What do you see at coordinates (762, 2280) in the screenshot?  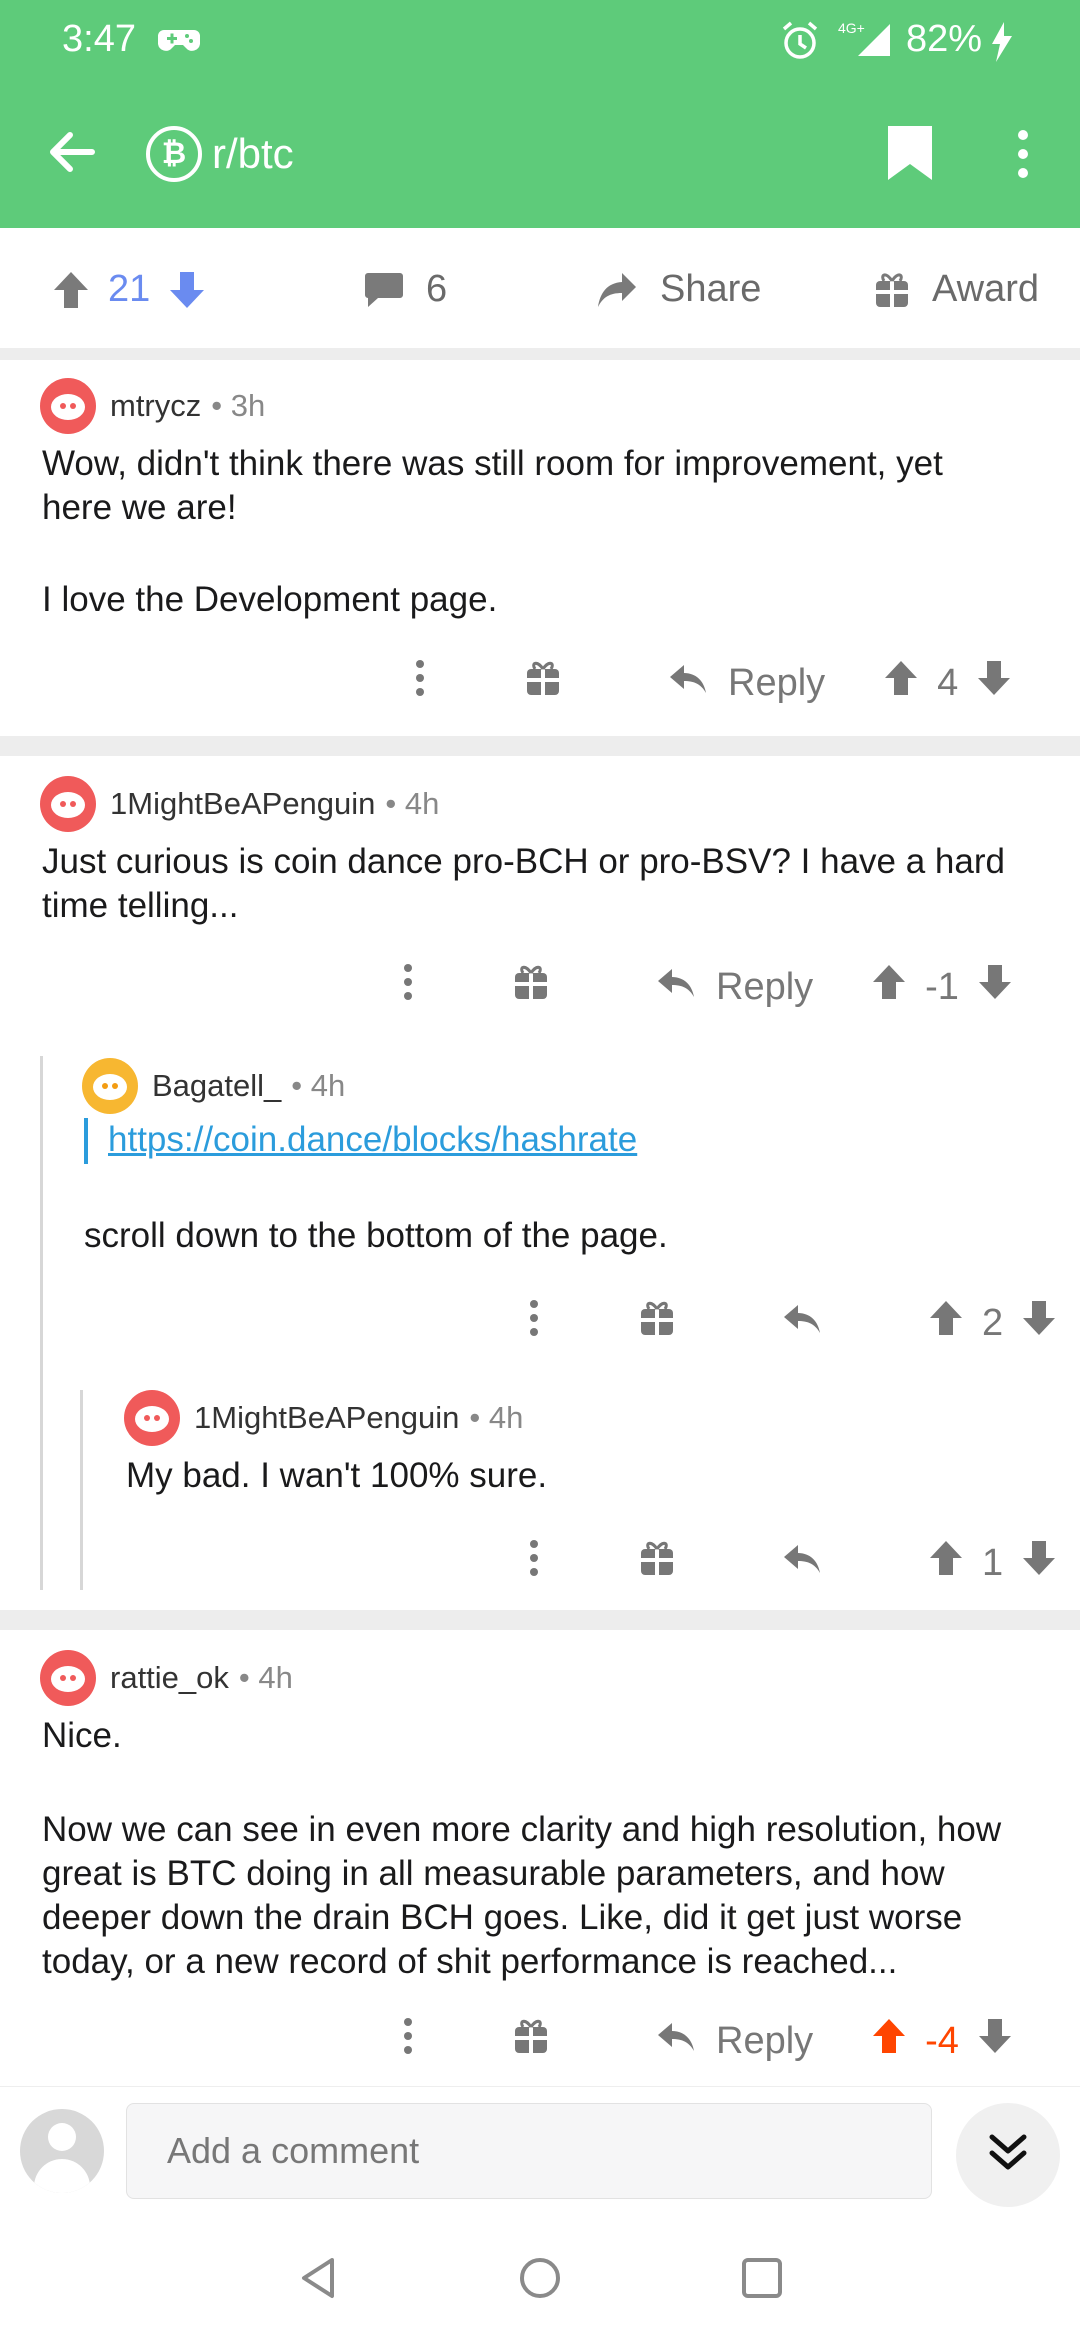 I see `nav-recents-icon` at bounding box center [762, 2280].